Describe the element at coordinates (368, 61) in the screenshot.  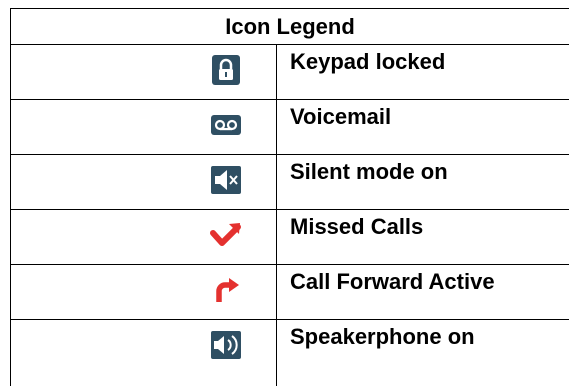
I see `legend-label: Keypad locked` at that location.